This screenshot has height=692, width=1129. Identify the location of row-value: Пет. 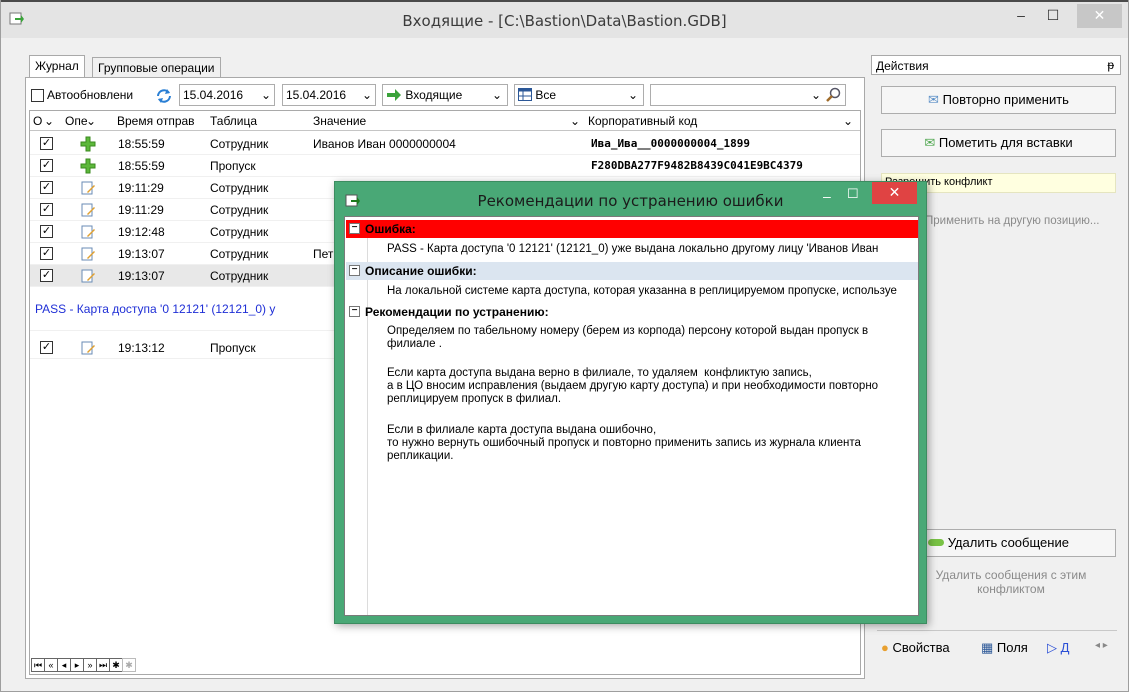
(323, 254).